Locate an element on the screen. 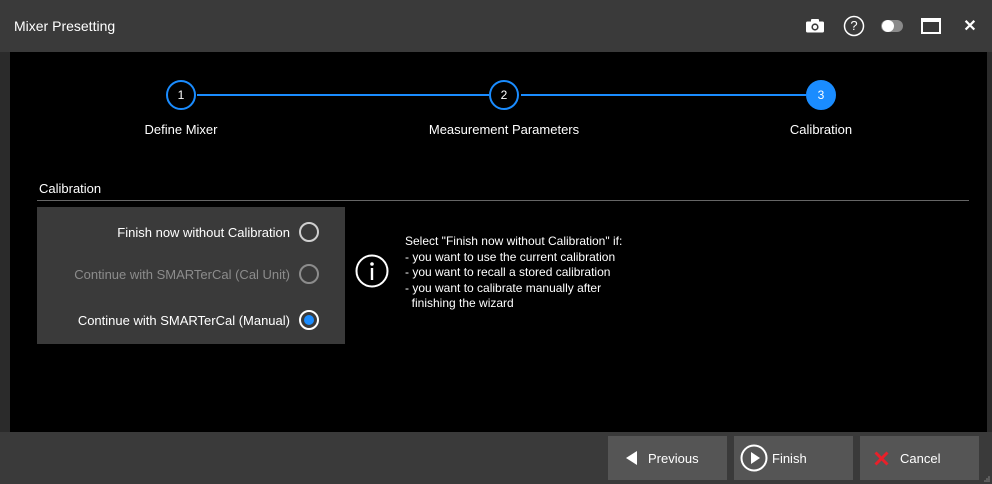 This screenshot has height=484, width=992. play-circle-icon is located at coordinates (754, 458).